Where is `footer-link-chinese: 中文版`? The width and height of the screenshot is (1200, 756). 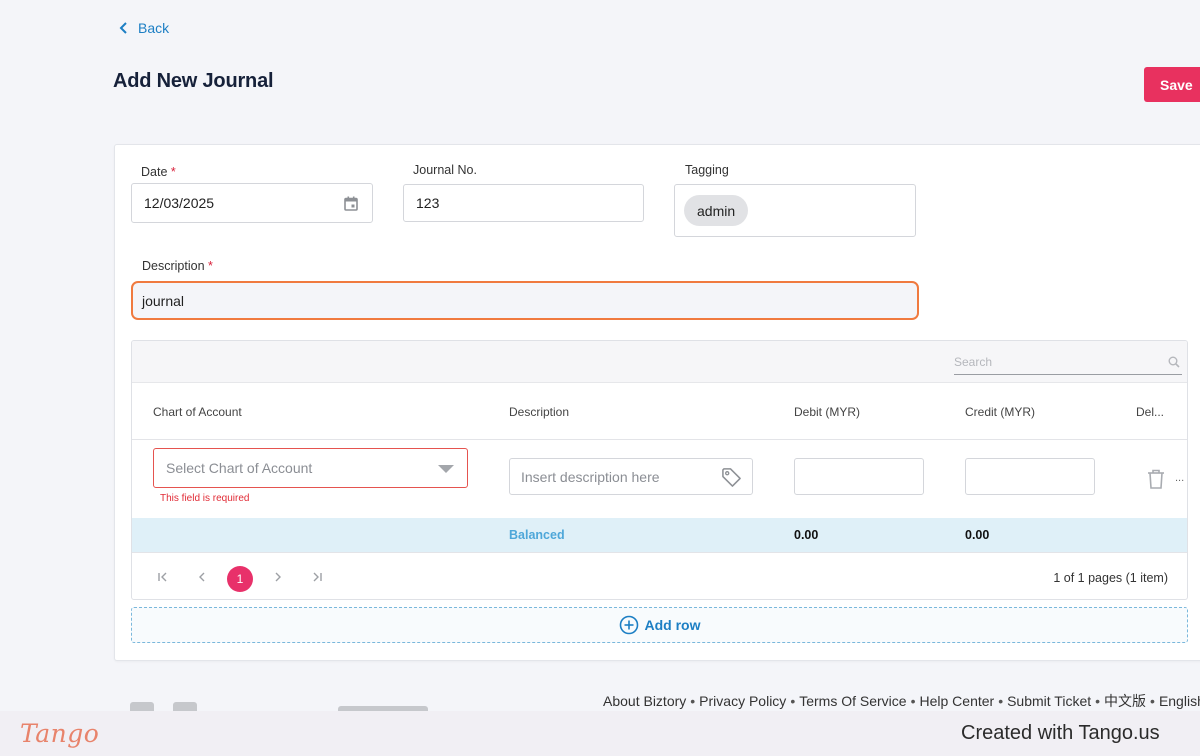 footer-link-chinese: 中文版 is located at coordinates (1125, 701).